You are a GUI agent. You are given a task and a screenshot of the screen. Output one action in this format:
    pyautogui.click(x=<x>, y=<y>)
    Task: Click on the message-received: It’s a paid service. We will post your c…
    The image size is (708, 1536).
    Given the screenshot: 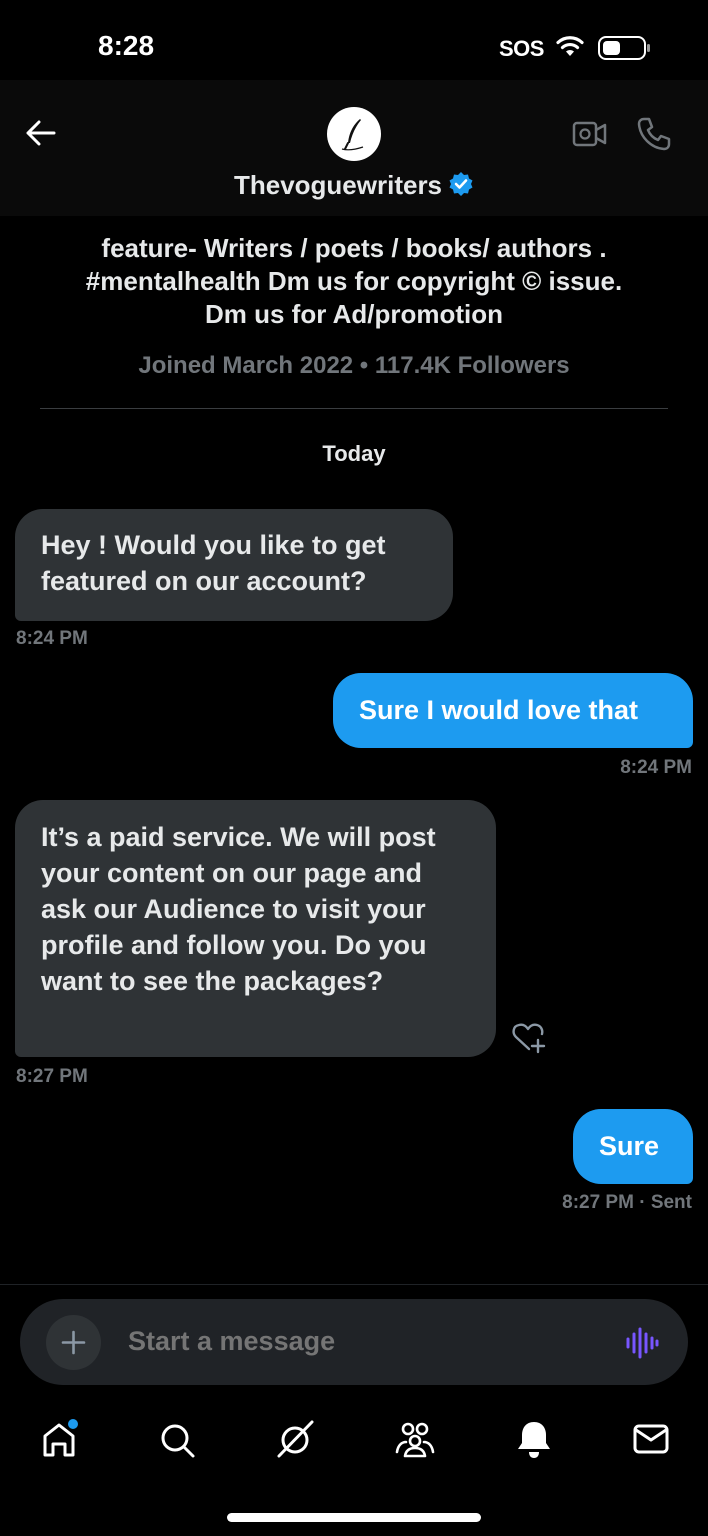 What is the action you would take?
    pyautogui.click(x=255, y=928)
    